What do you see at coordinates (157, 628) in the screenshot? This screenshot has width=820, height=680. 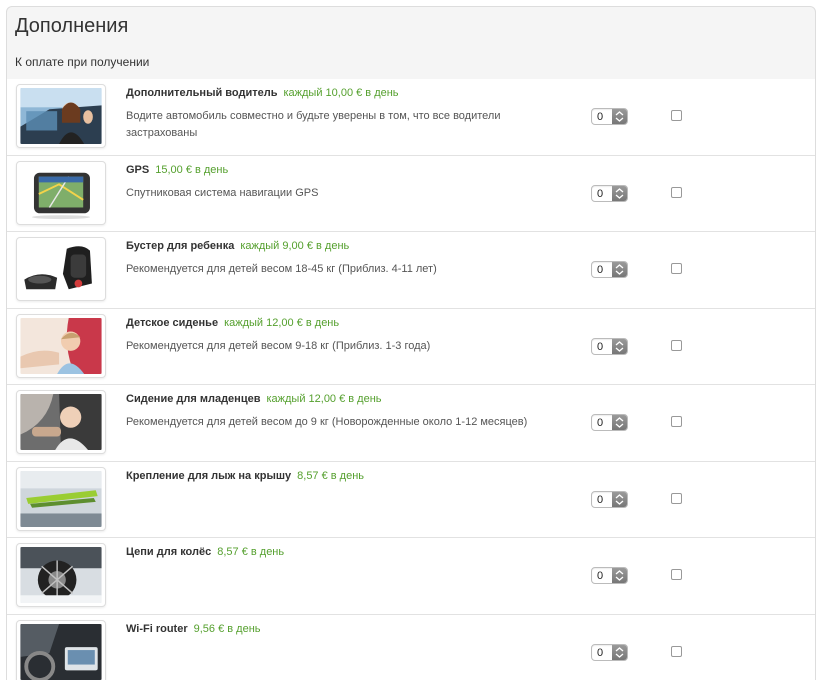 I see `extra-name: Wi-Fi router` at bounding box center [157, 628].